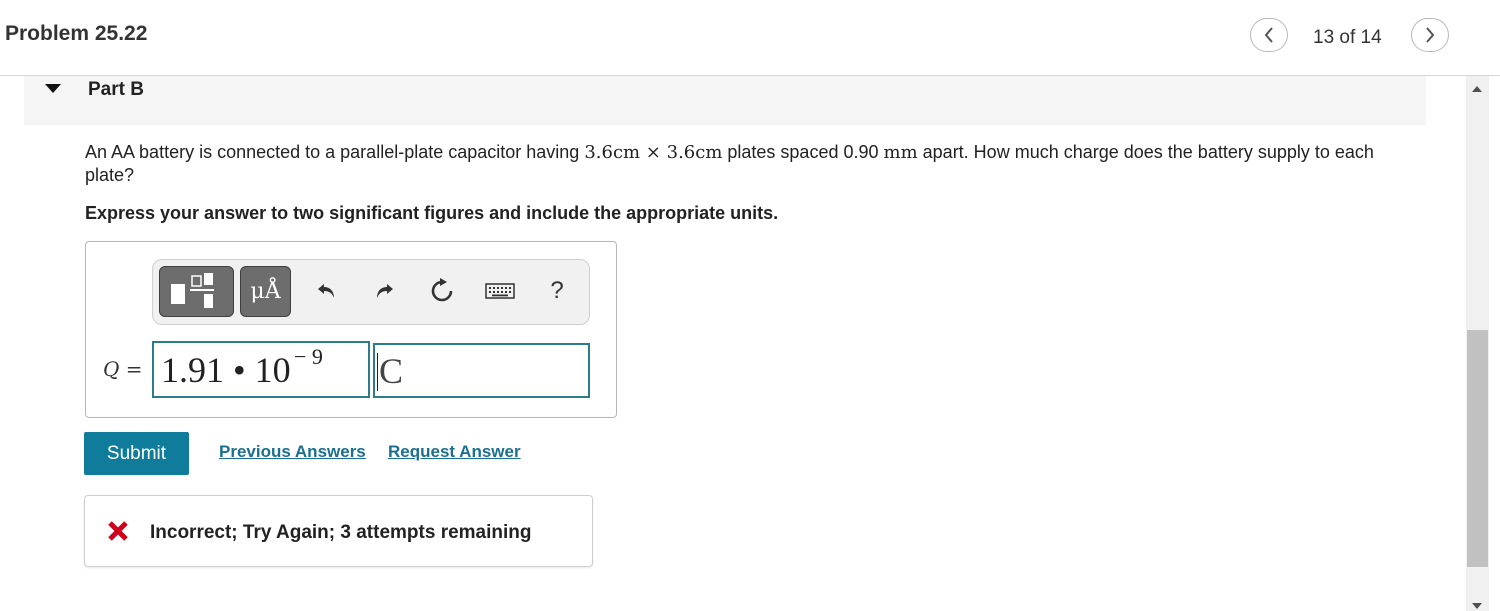  What do you see at coordinates (292, 452) in the screenshot?
I see `previous-answers-link: Previous Answers` at bounding box center [292, 452].